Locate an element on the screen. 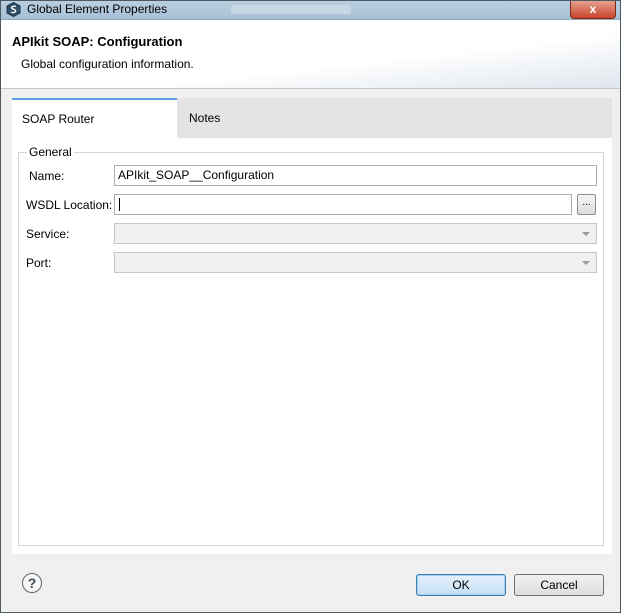 The width and height of the screenshot is (621, 613). wsdl-location-label: WSDL Location: is located at coordinates (69, 205).